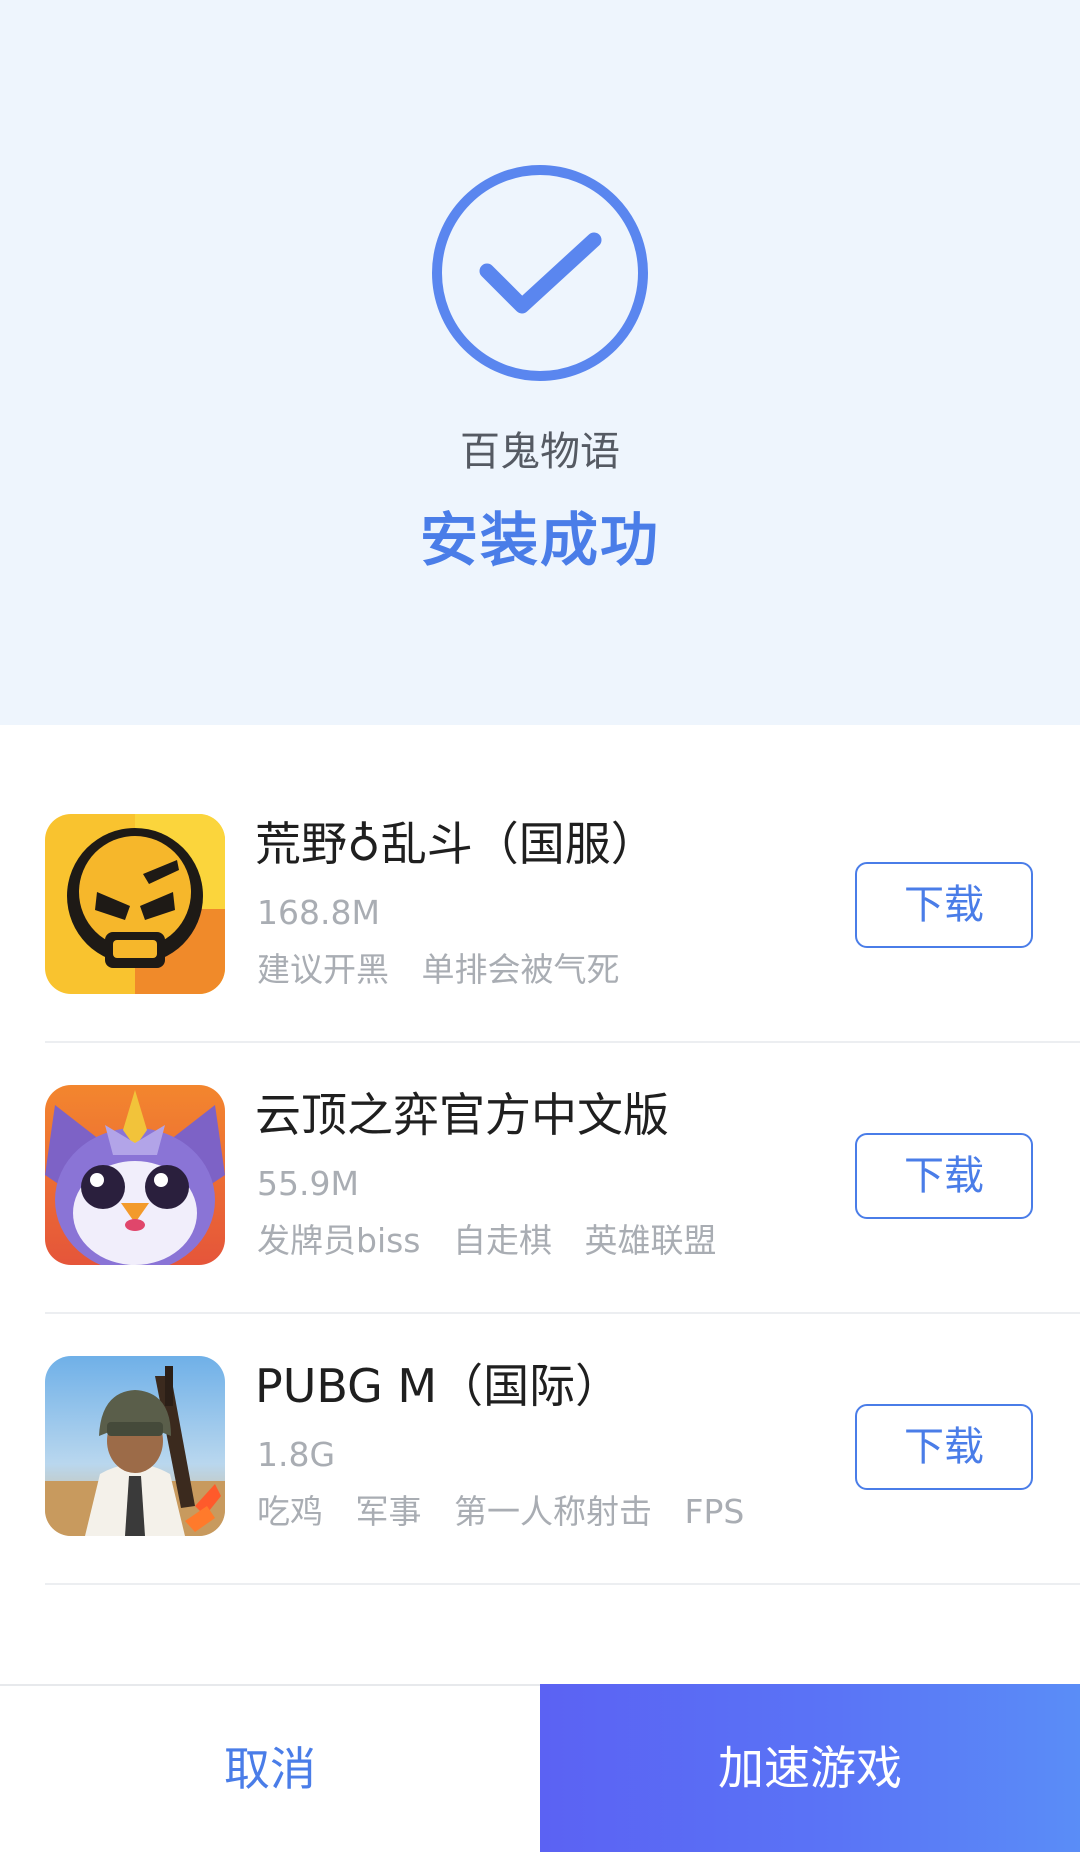 This screenshot has width=1080, height=1852. I want to click on app-tags: 发牌员biss 自走棋 英雄联盟, so click(498, 1241).